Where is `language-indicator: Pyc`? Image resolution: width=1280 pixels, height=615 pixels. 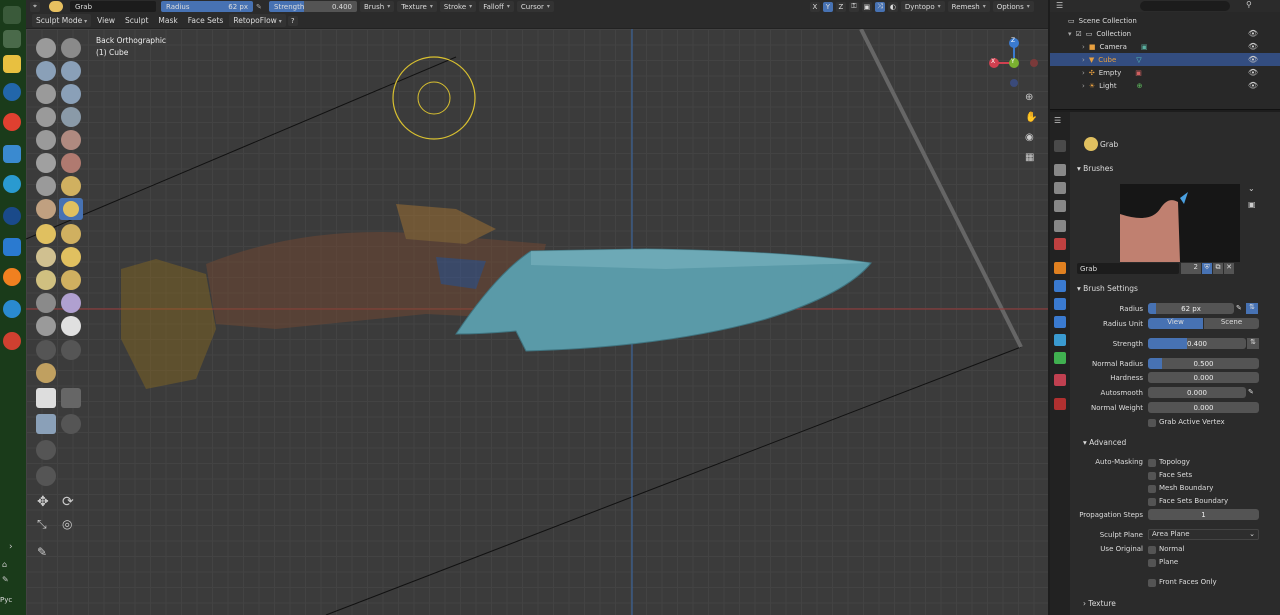 language-indicator: Pyc is located at coordinates (6, 600).